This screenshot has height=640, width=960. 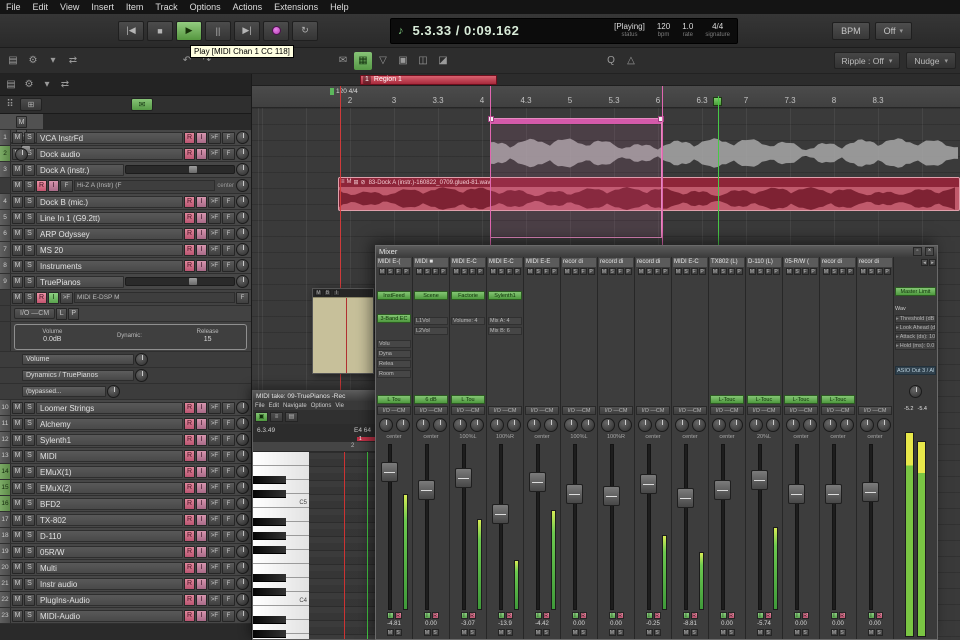 What do you see at coordinates (109, 217) in the screenshot?
I see `track-name: Line In 1 (G9.2tt)` at bounding box center [109, 217].